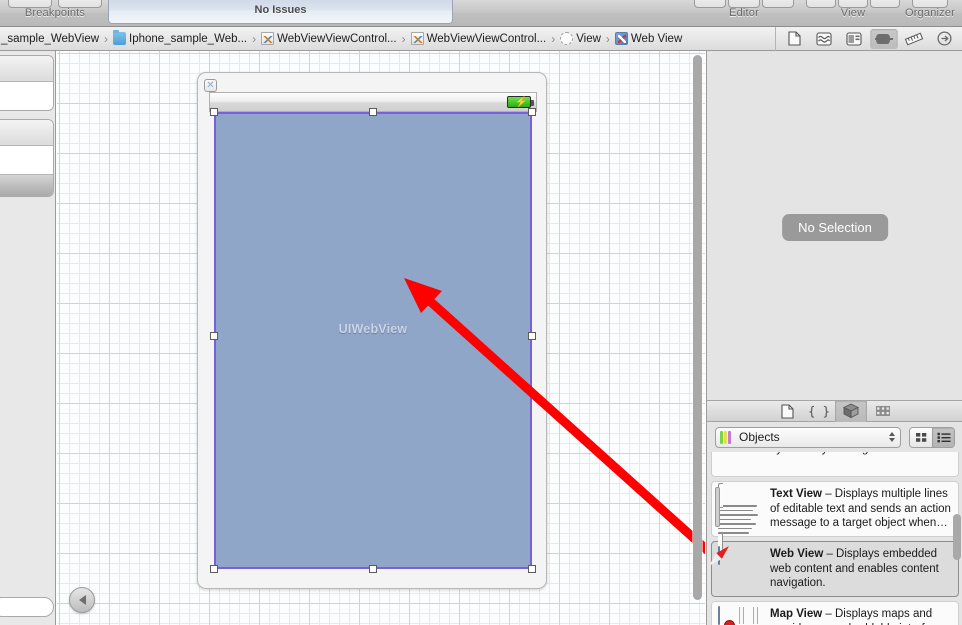 The height and width of the screenshot is (625, 962). I want to click on braces-icon: { }, so click(819, 412).